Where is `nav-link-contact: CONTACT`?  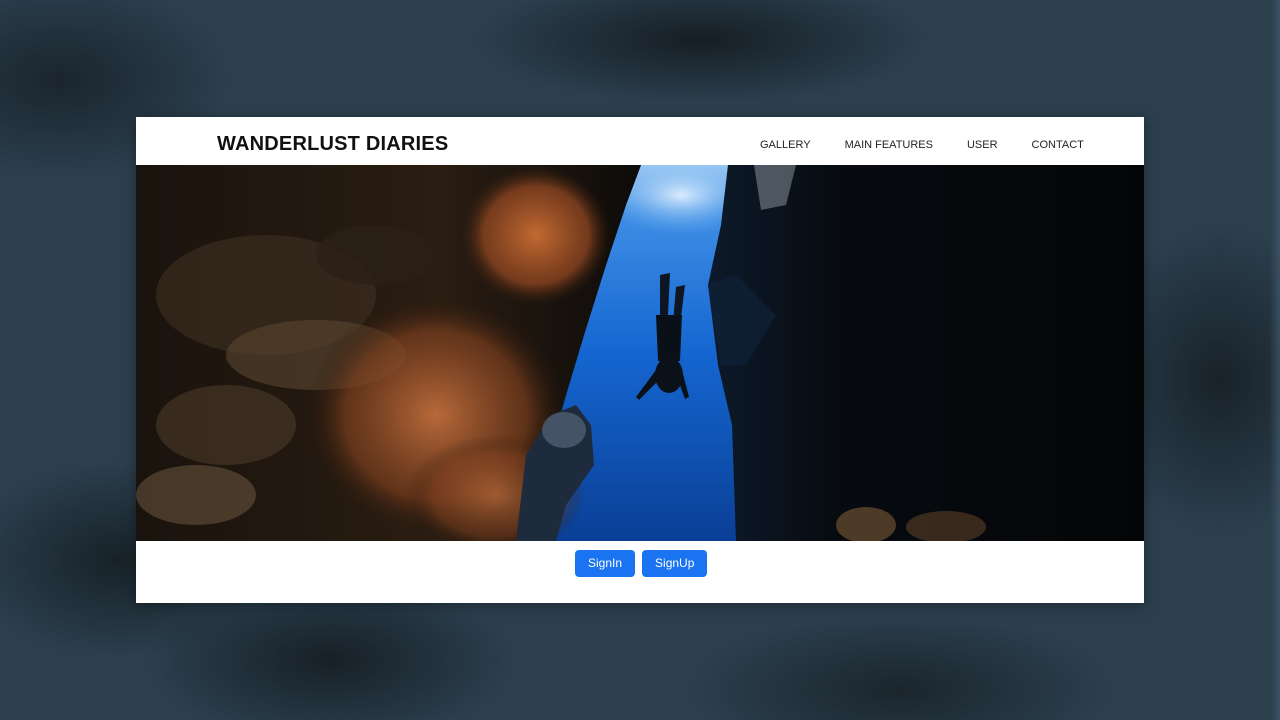 nav-link-contact: CONTACT is located at coordinates (1058, 145).